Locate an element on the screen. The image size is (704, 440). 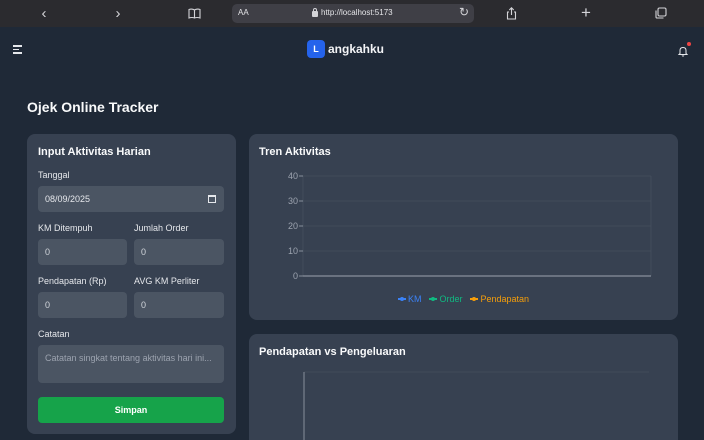
trend-legend: KM Order Pendapatan is located at coordinates (463, 299).